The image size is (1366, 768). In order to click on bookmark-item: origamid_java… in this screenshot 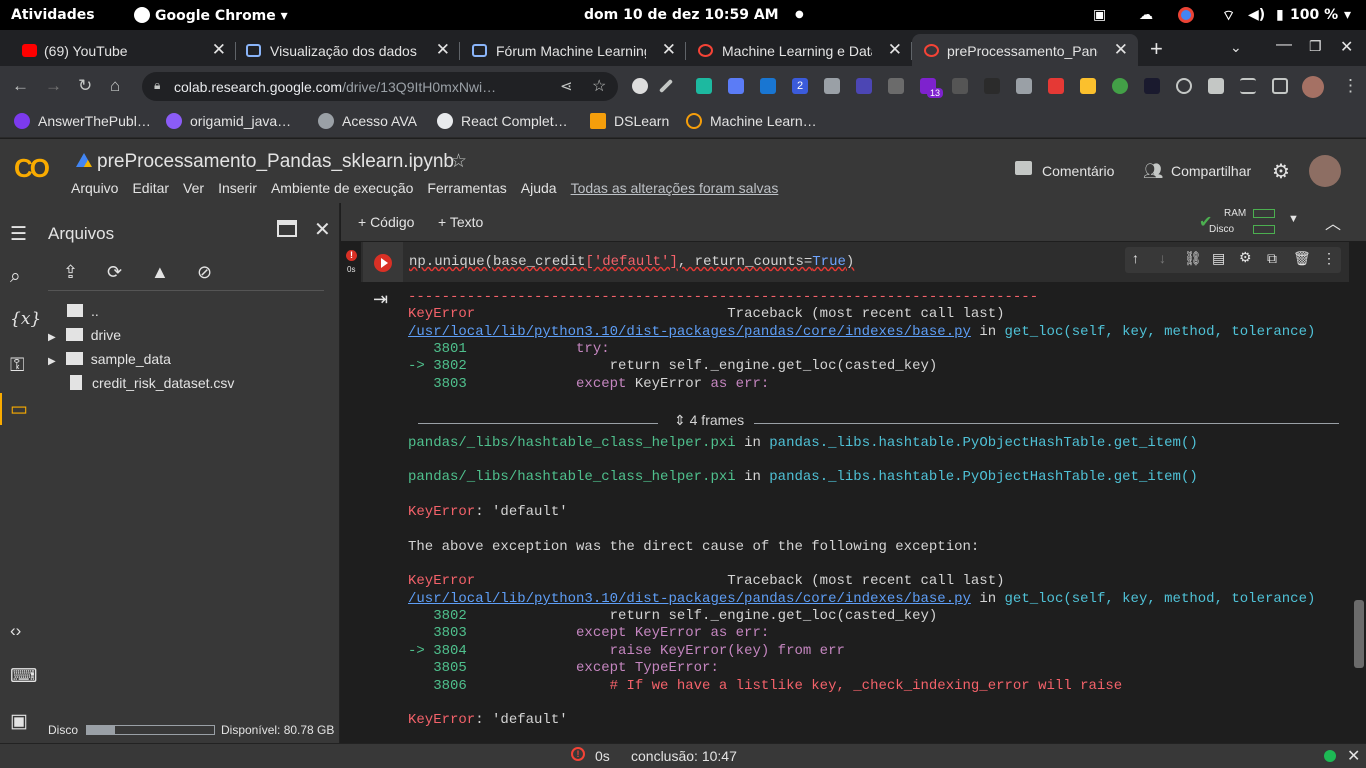, I will do `click(228, 121)`.